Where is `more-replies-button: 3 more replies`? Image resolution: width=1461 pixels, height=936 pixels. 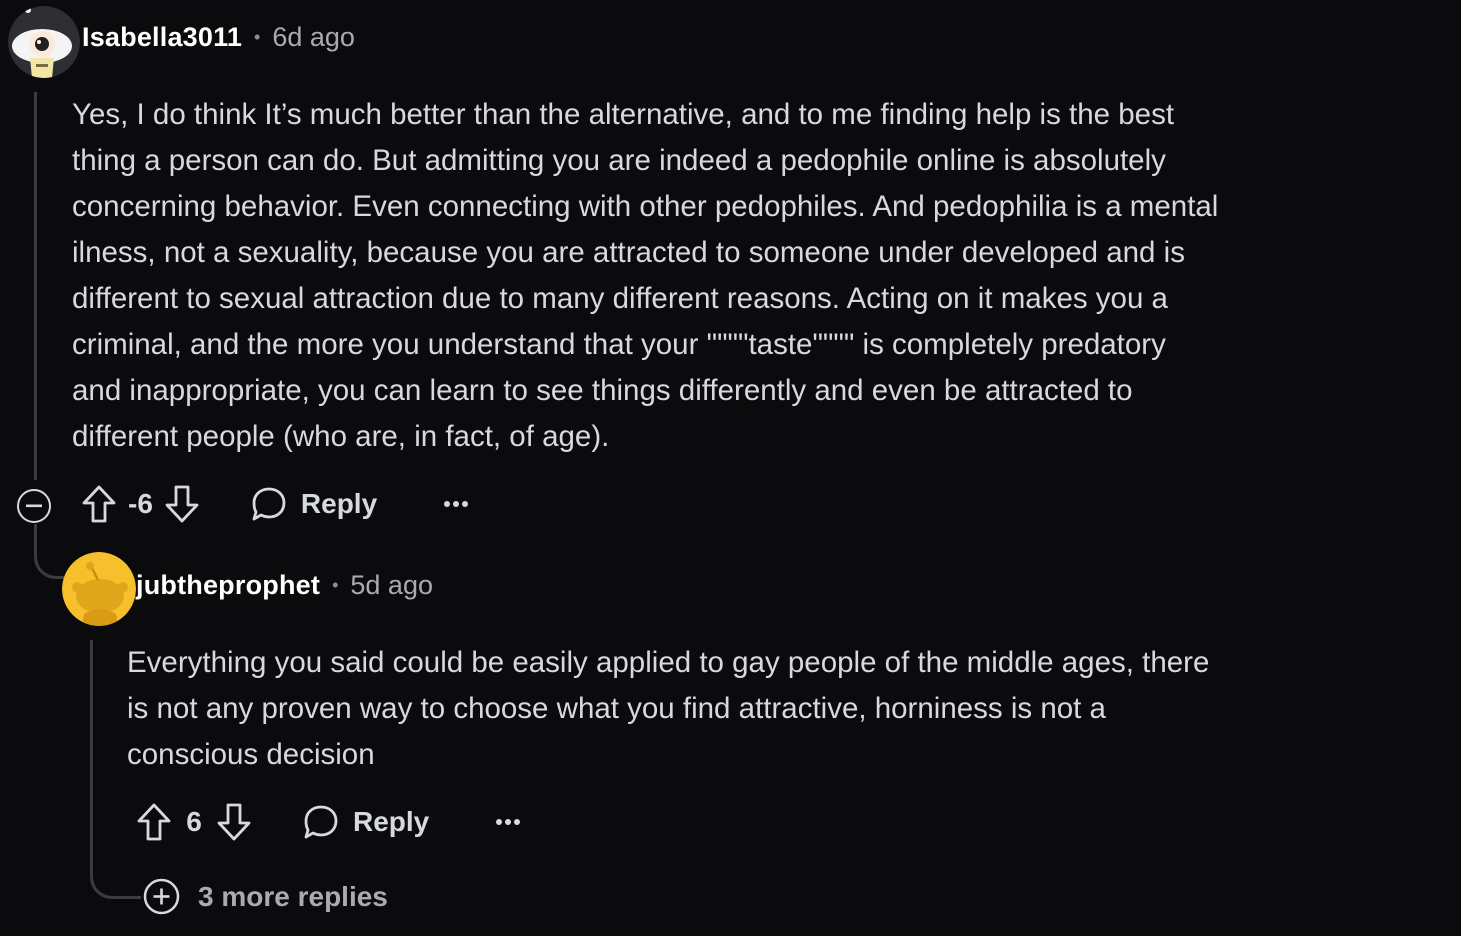 more-replies-button: 3 more replies is located at coordinates (265, 896).